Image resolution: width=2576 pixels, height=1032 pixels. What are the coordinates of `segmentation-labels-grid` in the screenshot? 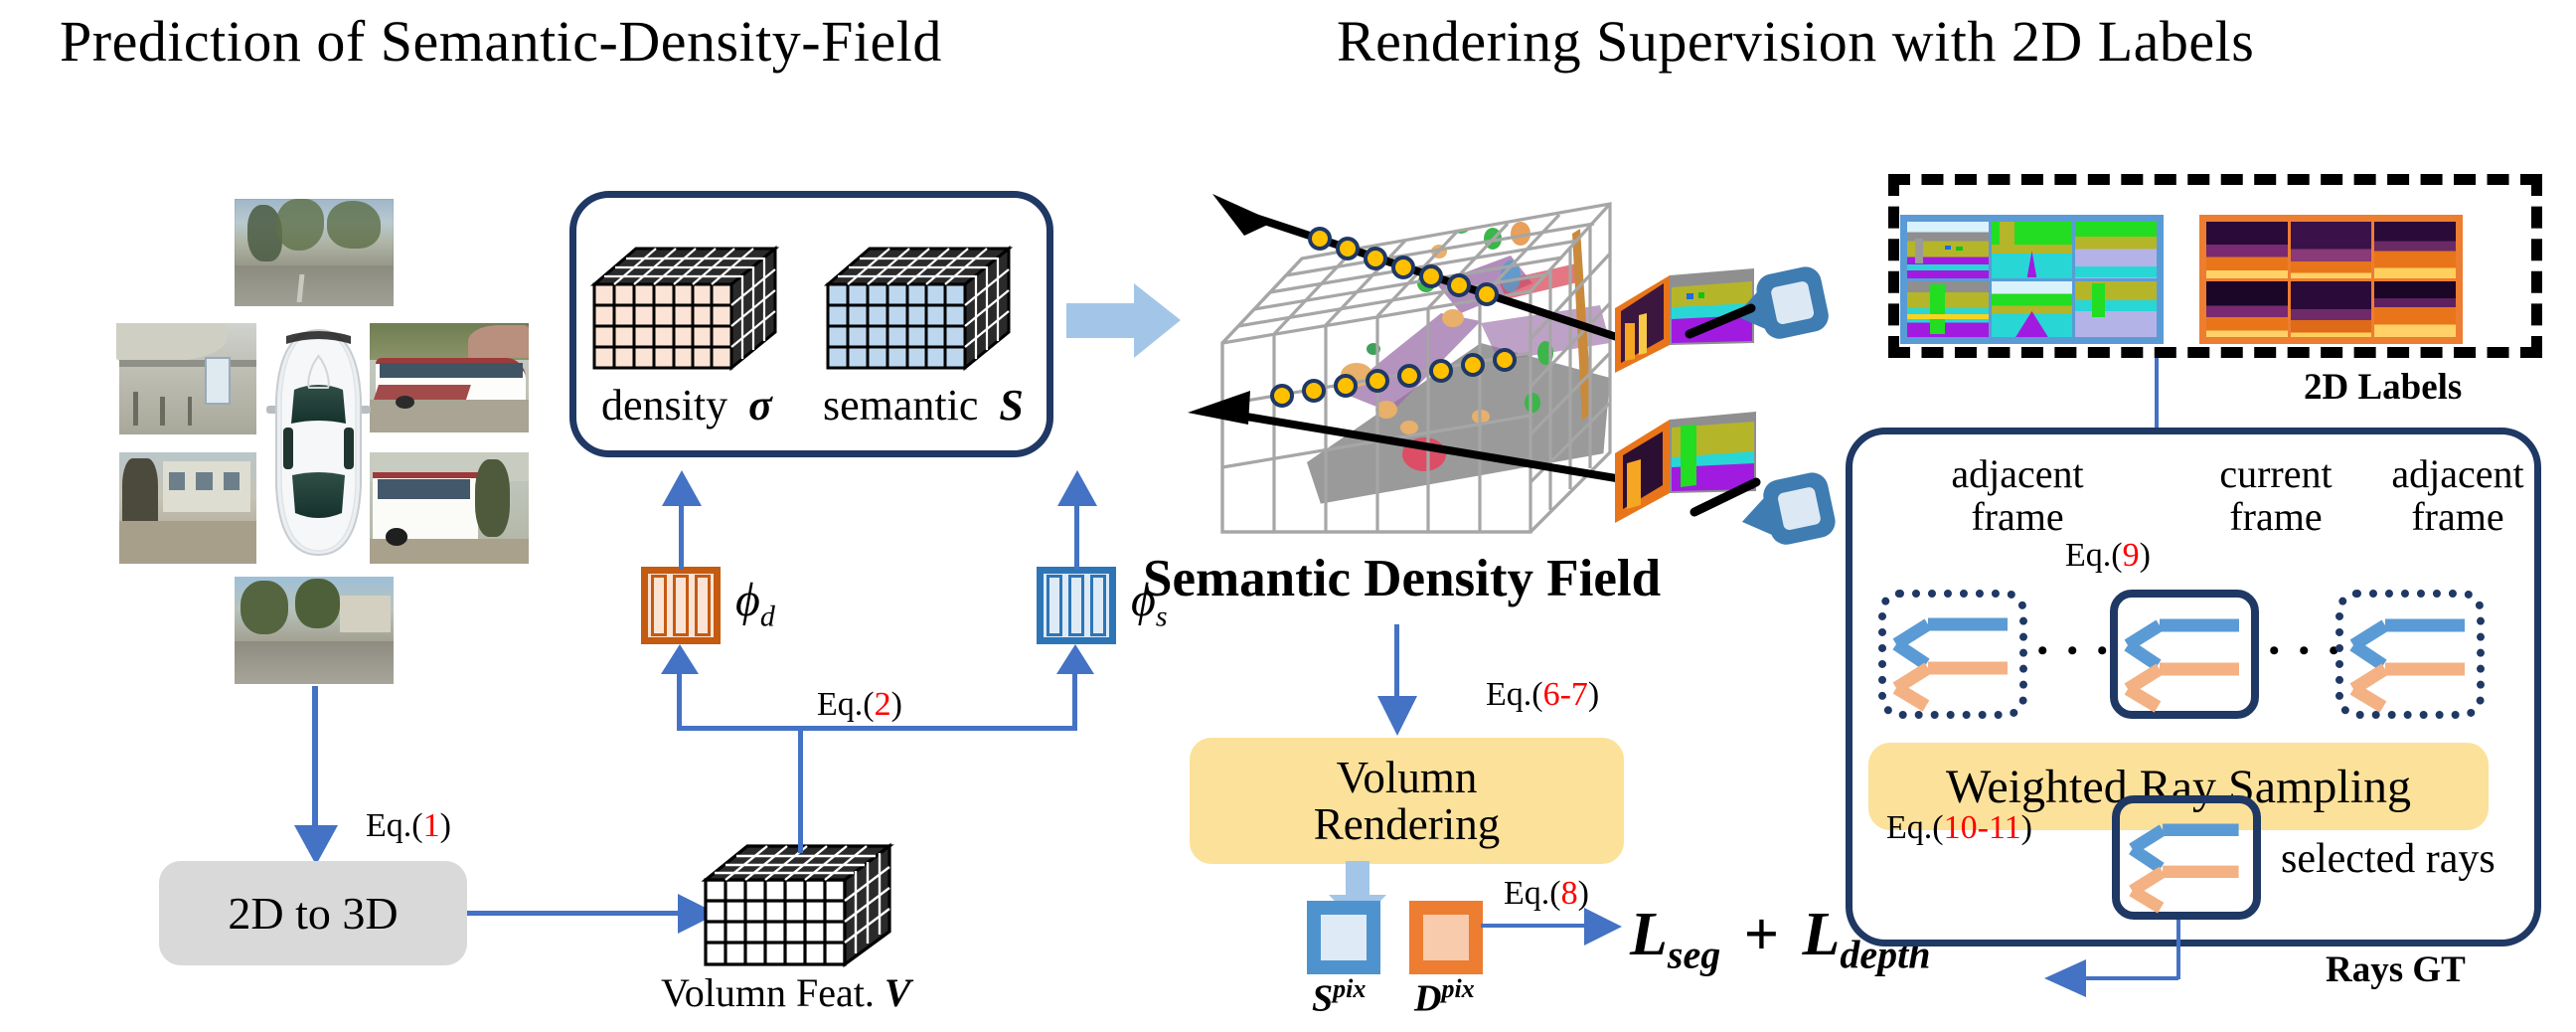 It's located at (2032, 279).